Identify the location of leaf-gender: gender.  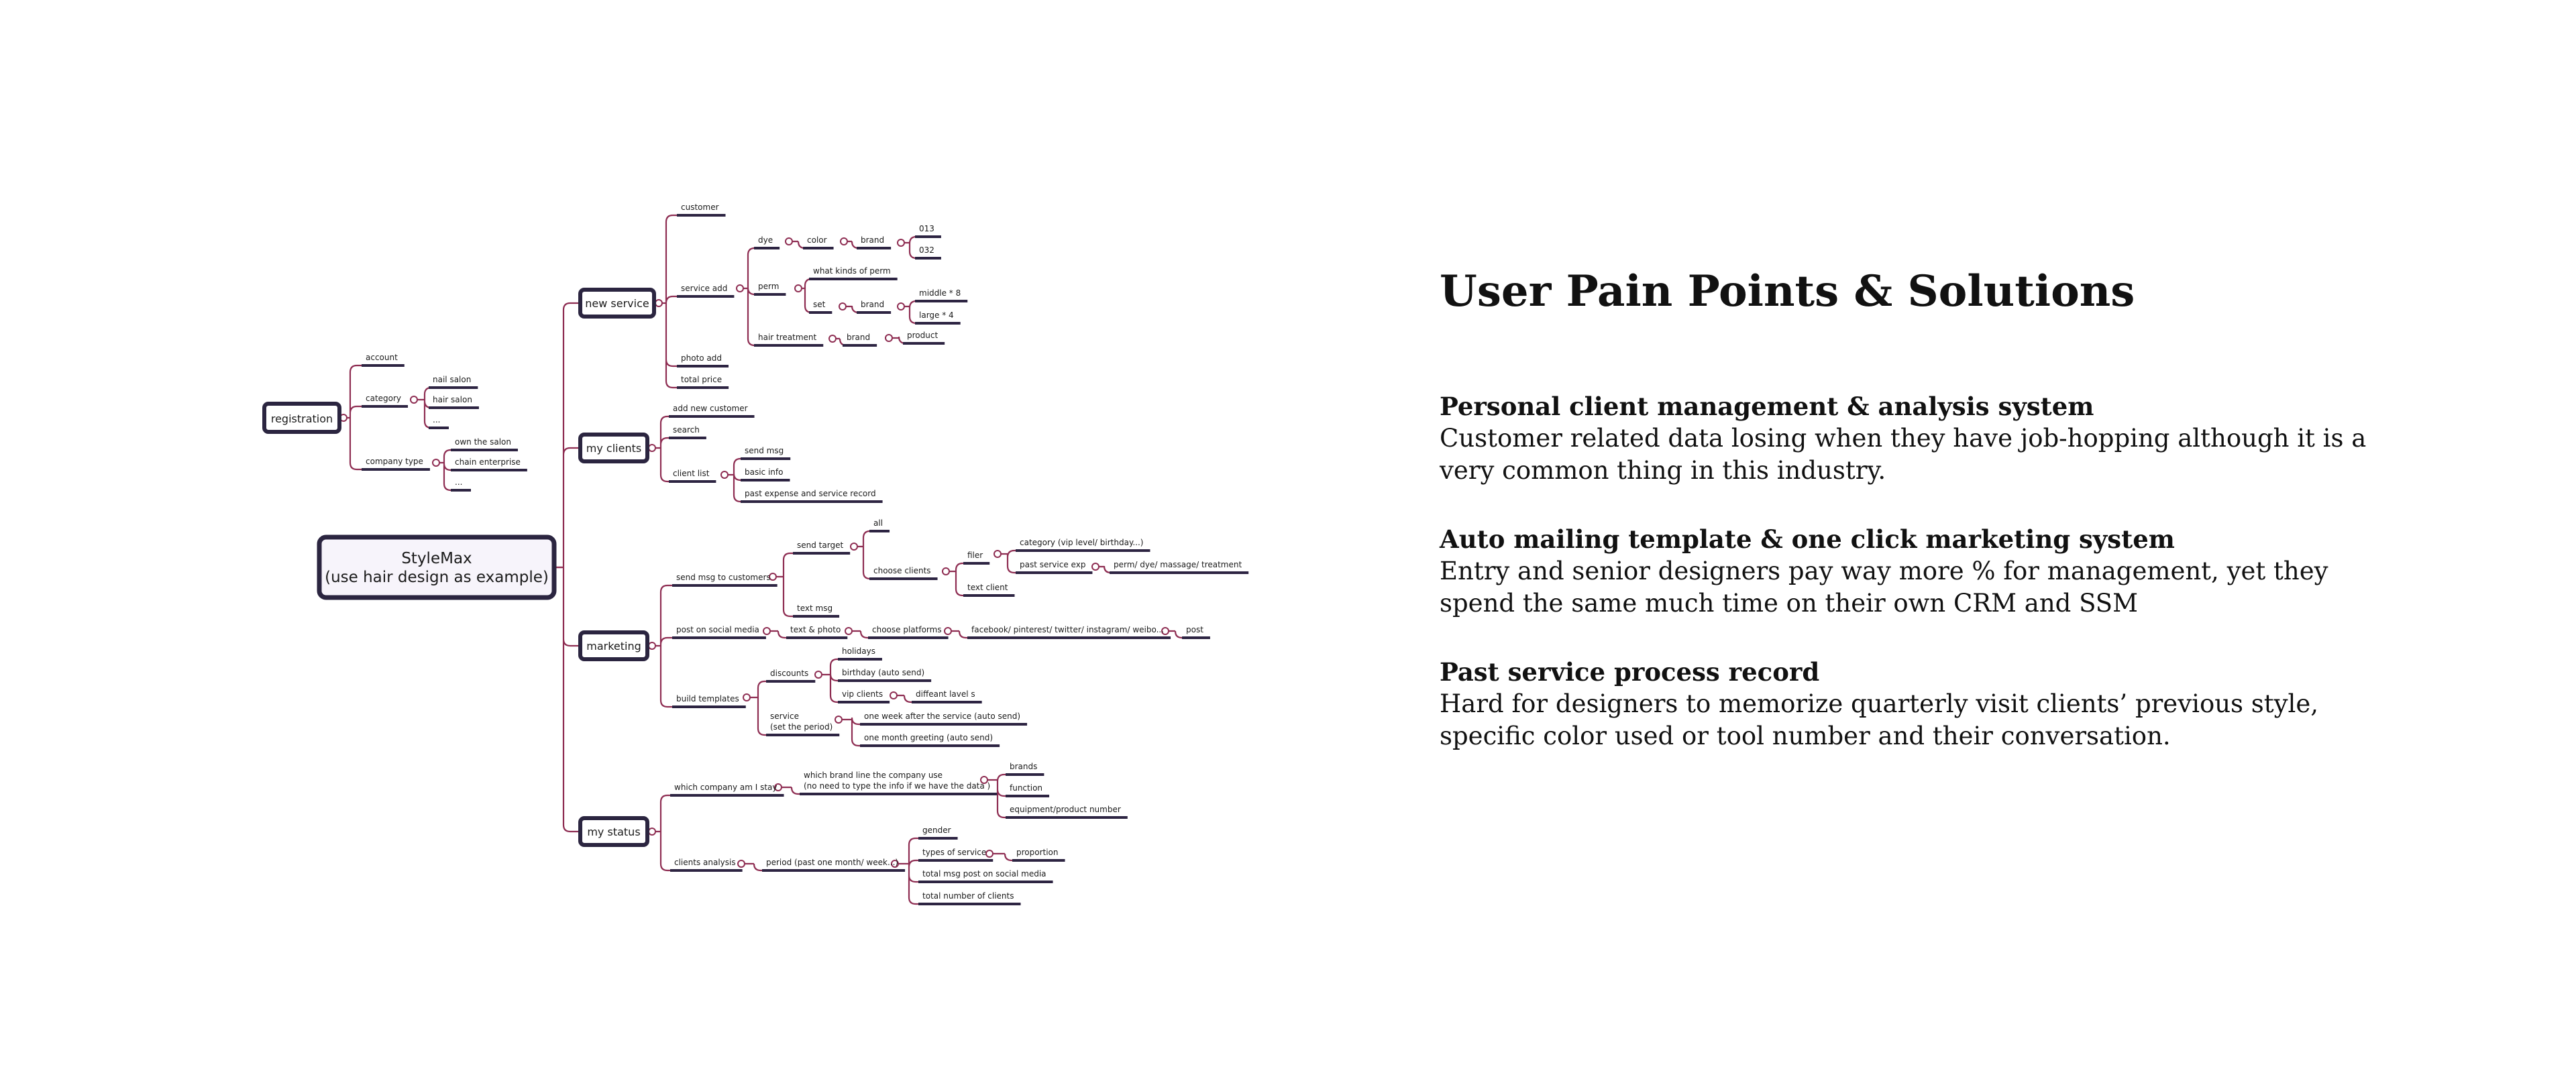
(936, 830).